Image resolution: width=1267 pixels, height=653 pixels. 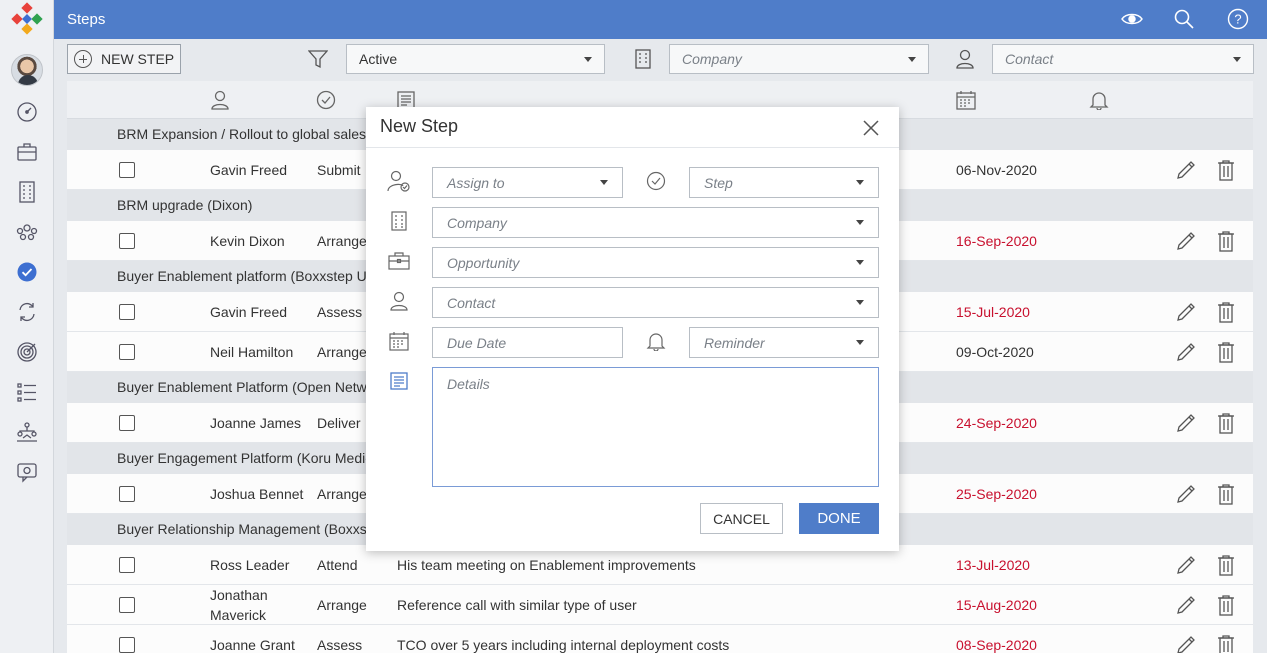 What do you see at coordinates (839, 518) in the screenshot?
I see `done-button: DONE` at bounding box center [839, 518].